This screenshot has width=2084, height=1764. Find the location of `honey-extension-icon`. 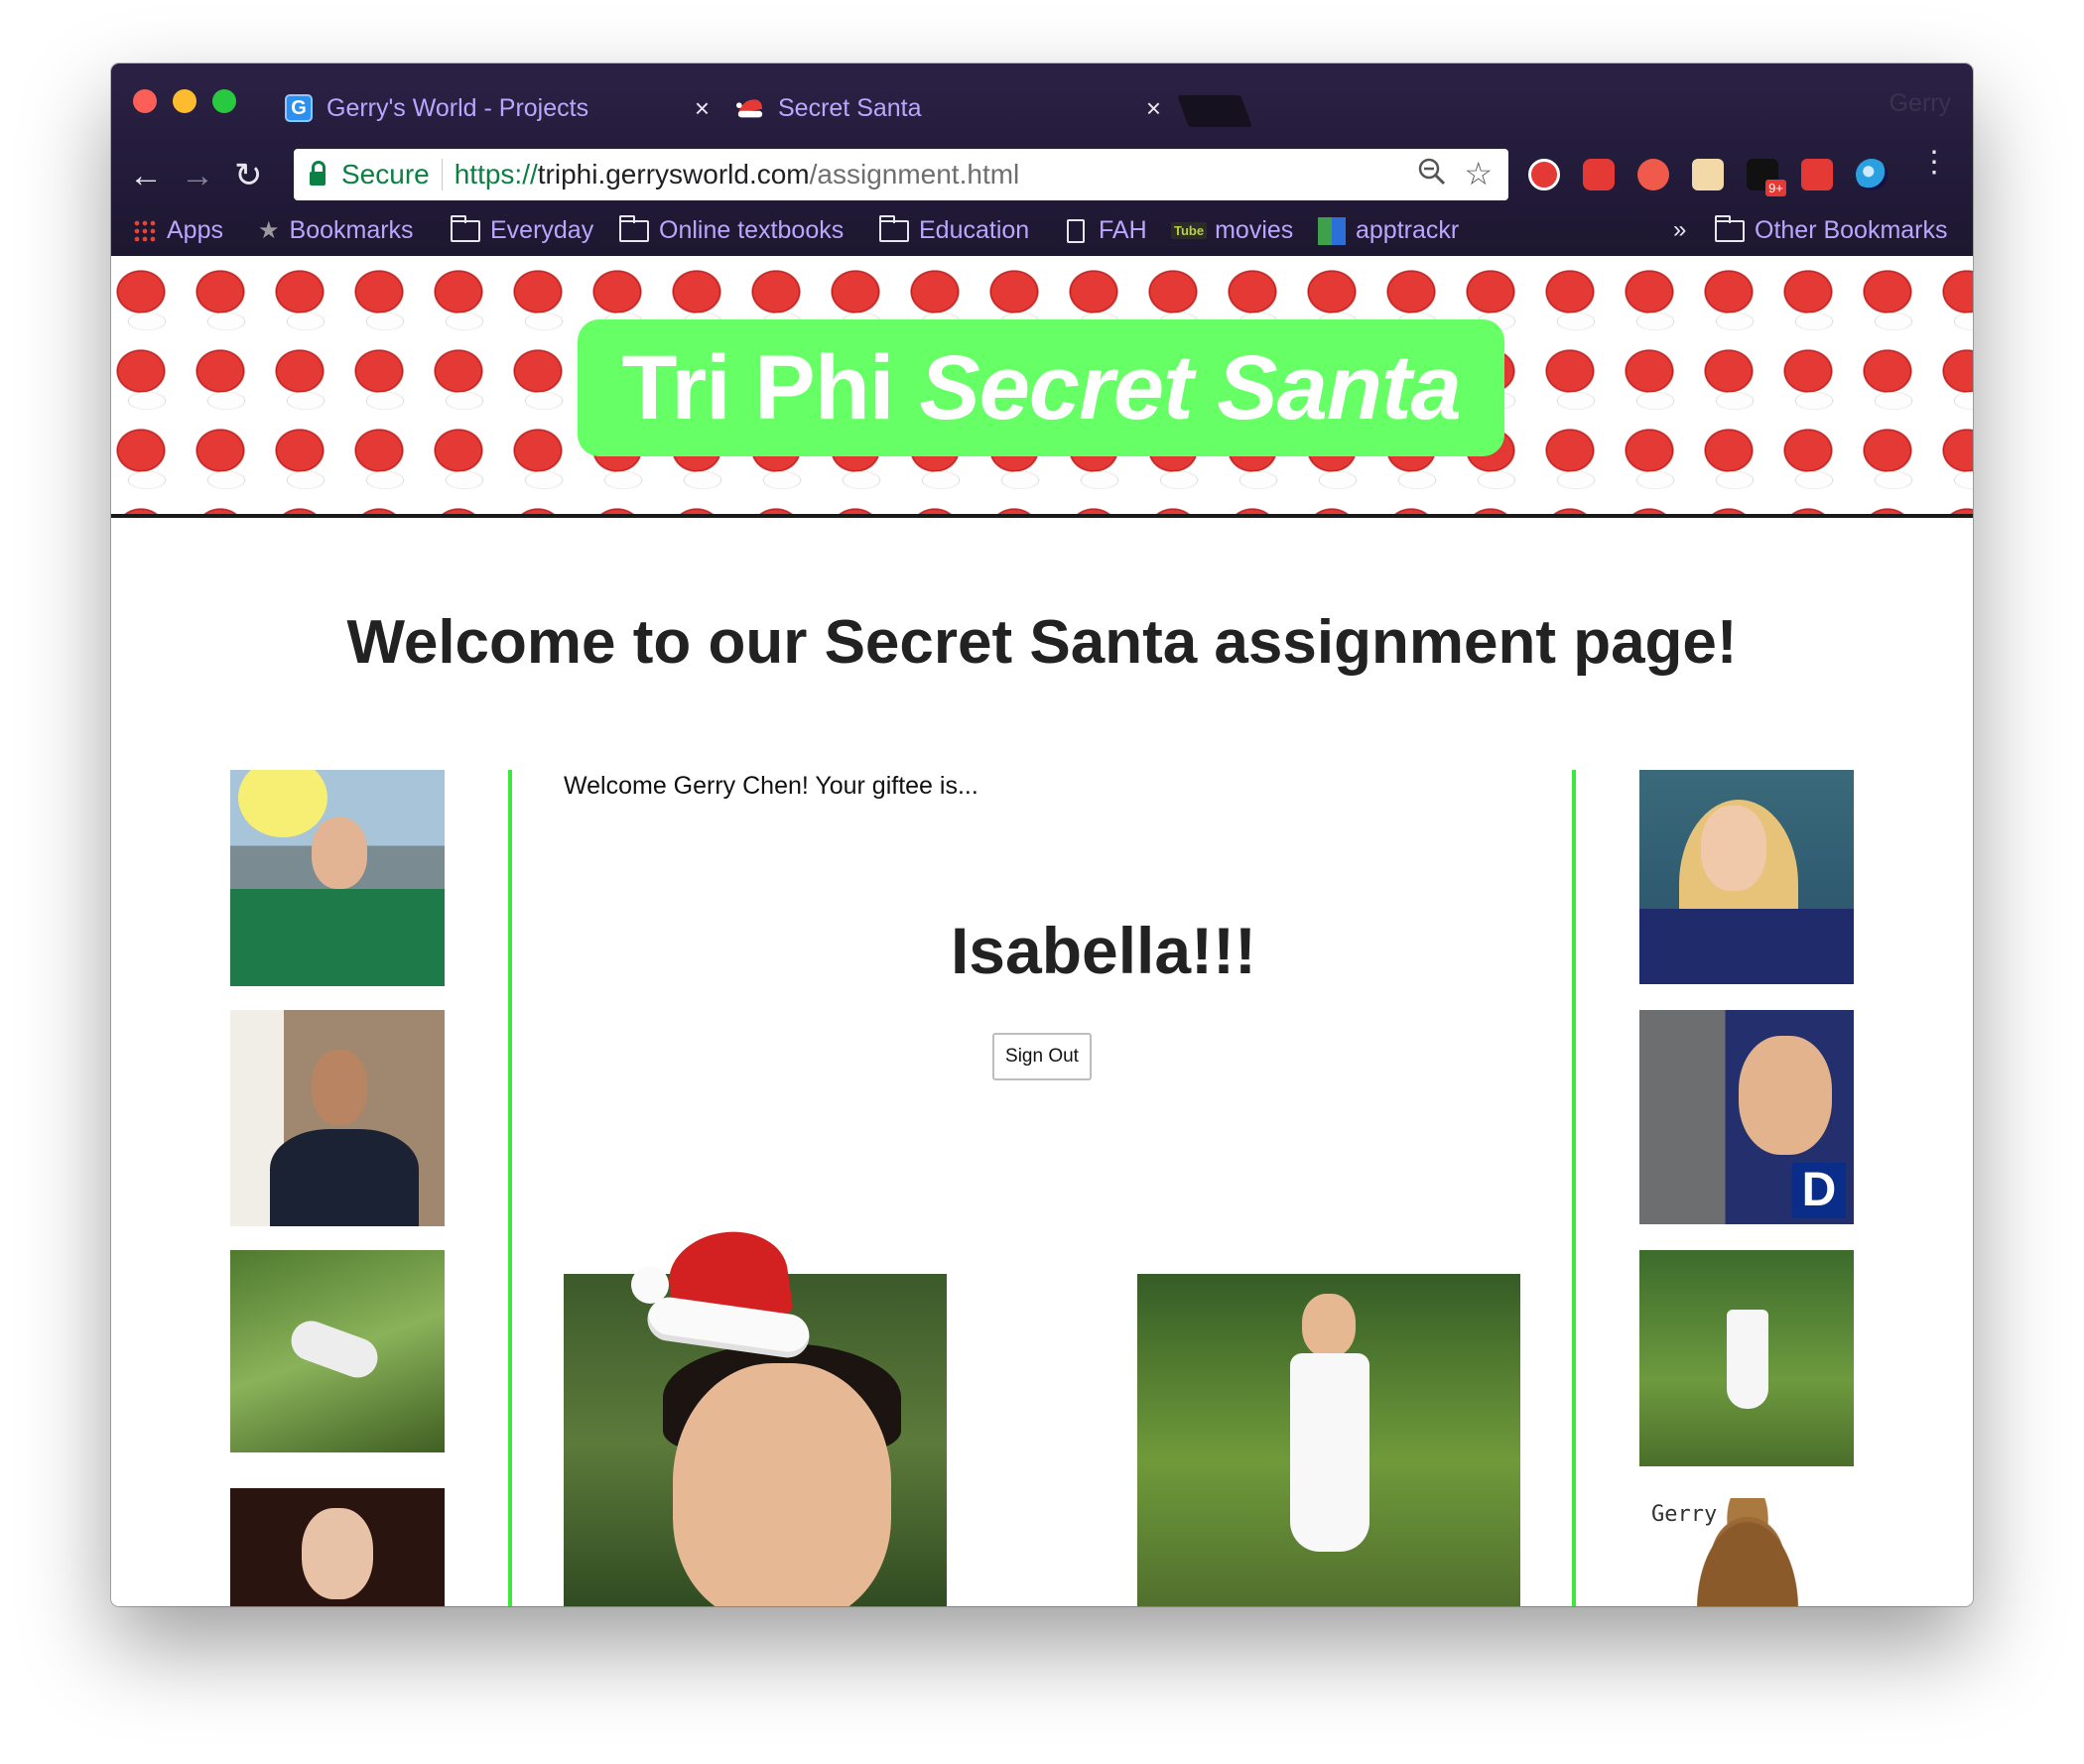

honey-extension-icon is located at coordinates (1708, 174).